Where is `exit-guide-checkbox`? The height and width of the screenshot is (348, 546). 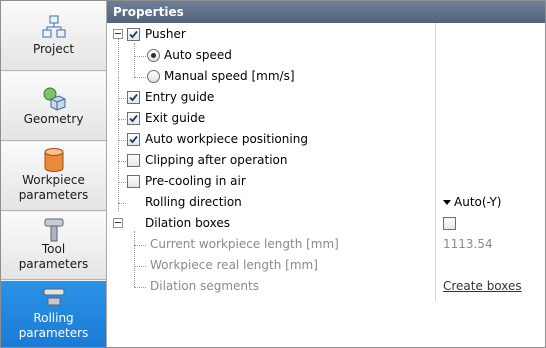
exit-guide-checkbox is located at coordinates (133, 118).